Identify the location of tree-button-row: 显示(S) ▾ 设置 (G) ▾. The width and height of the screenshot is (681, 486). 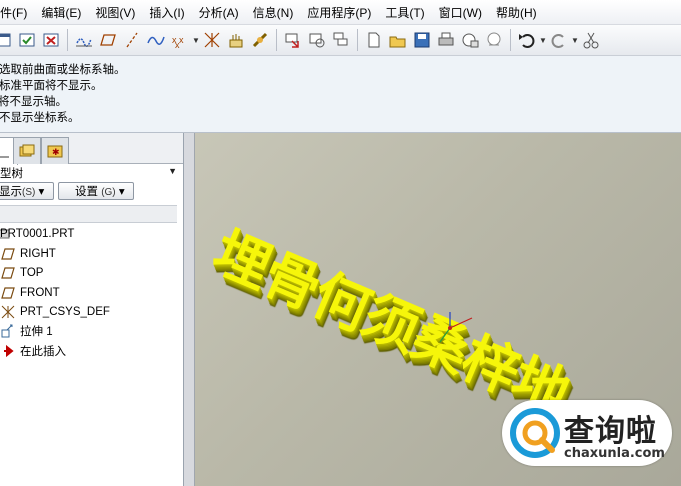
(91, 192).